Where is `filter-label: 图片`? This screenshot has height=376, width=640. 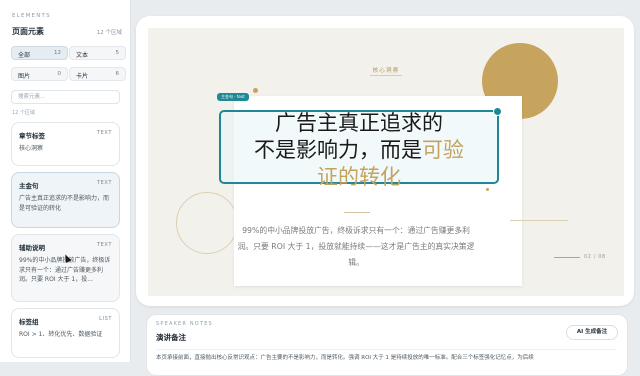 filter-label: 图片 is located at coordinates (24, 76).